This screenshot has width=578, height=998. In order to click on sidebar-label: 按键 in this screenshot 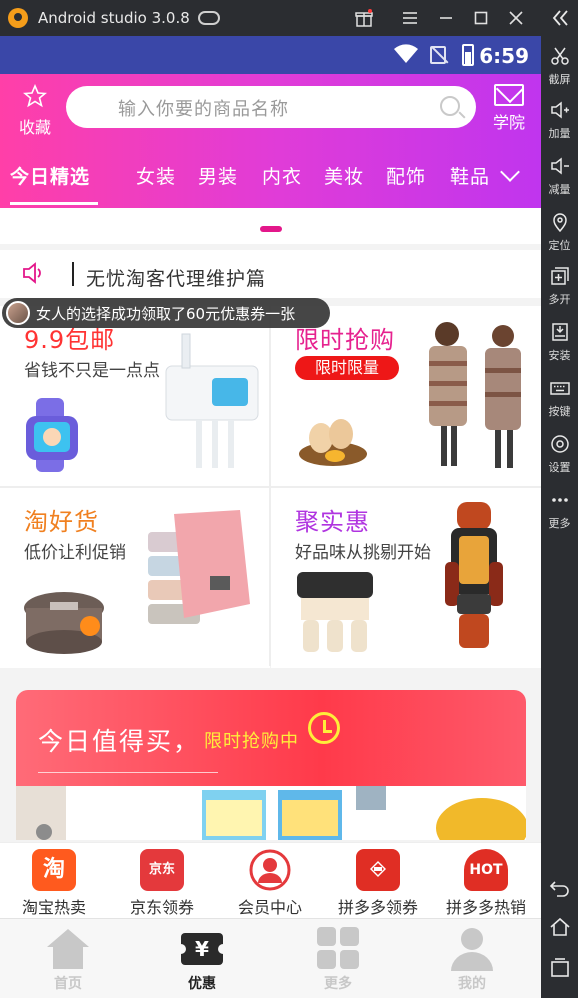, I will do `click(559, 411)`.